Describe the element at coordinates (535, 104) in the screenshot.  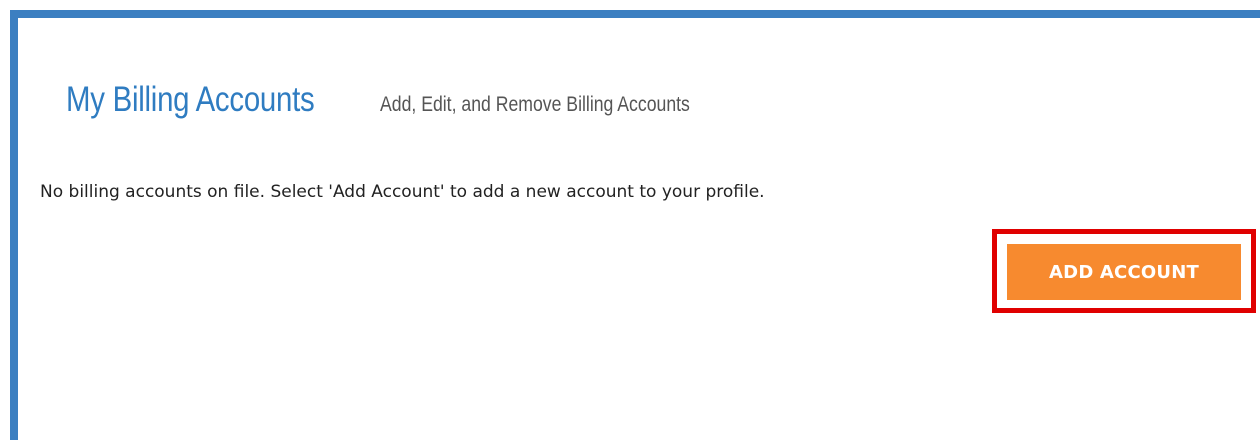
I see `page-subtitle: Add, Edit, and Remove Billing Accounts` at that location.